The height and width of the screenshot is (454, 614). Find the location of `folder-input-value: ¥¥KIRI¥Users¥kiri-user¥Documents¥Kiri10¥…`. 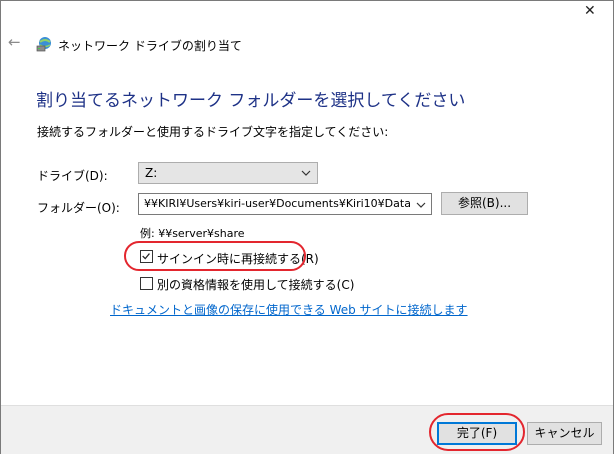

folder-input-value: ¥¥KIRI¥Users¥kiri-user¥Documents¥Kiri10¥… is located at coordinates (277, 203).